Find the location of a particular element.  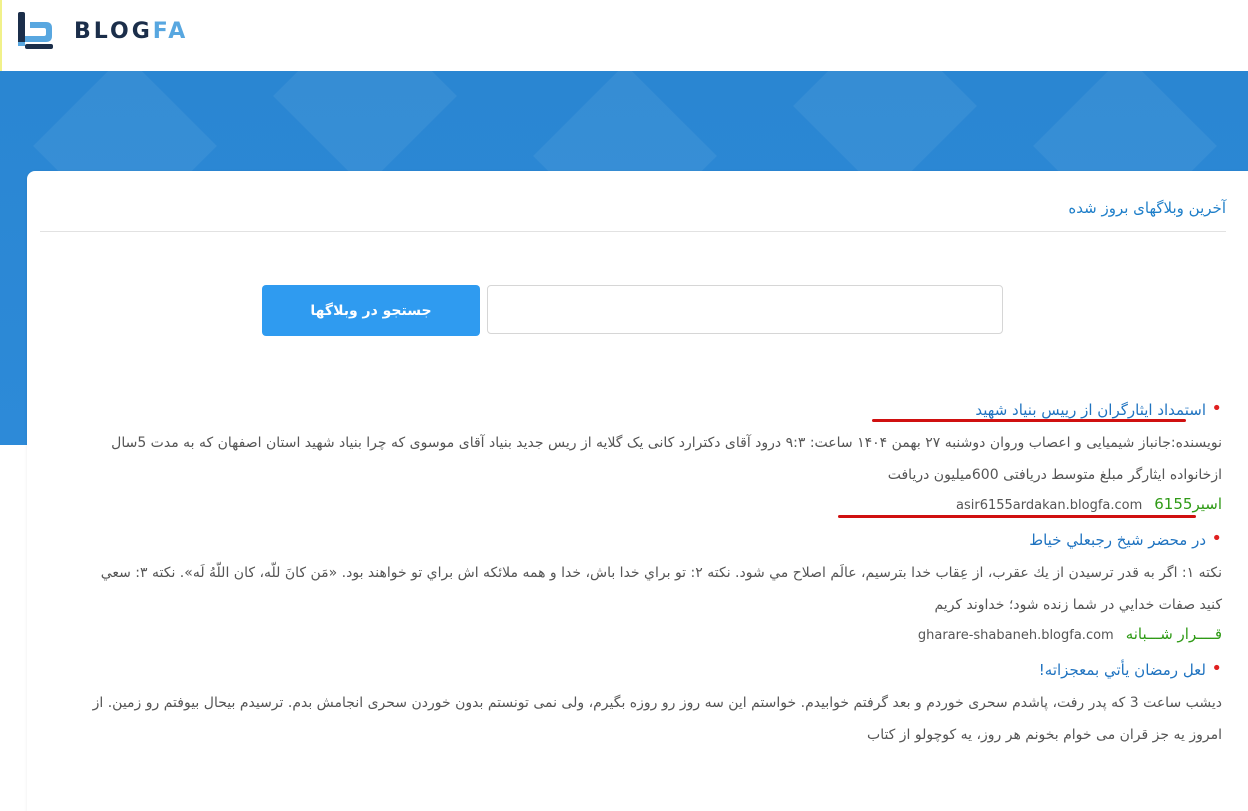

post-url: asir6155ardakan.blogfa.com is located at coordinates (1049, 505).